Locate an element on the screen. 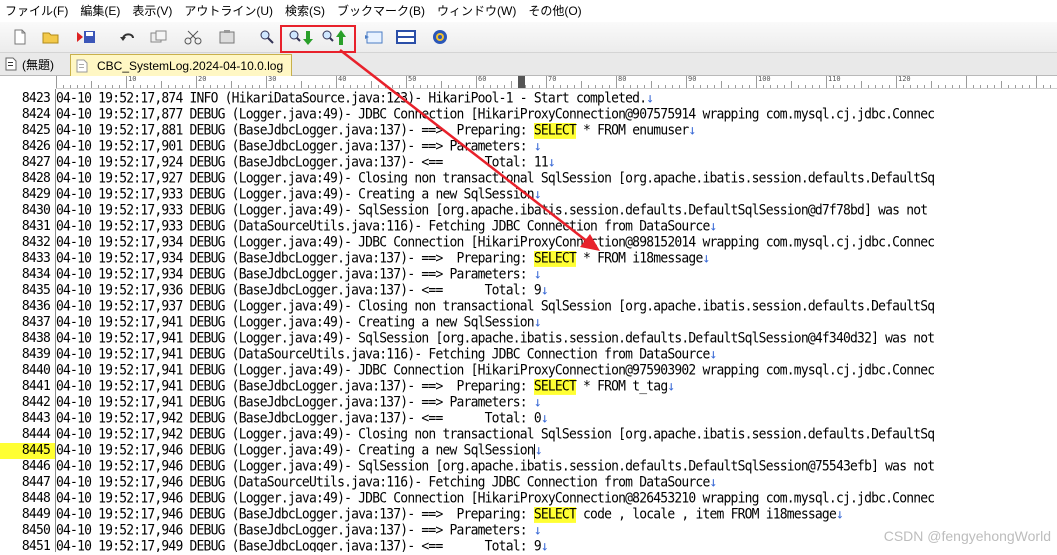  line-number: 8446 is located at coordinates (36, 466).